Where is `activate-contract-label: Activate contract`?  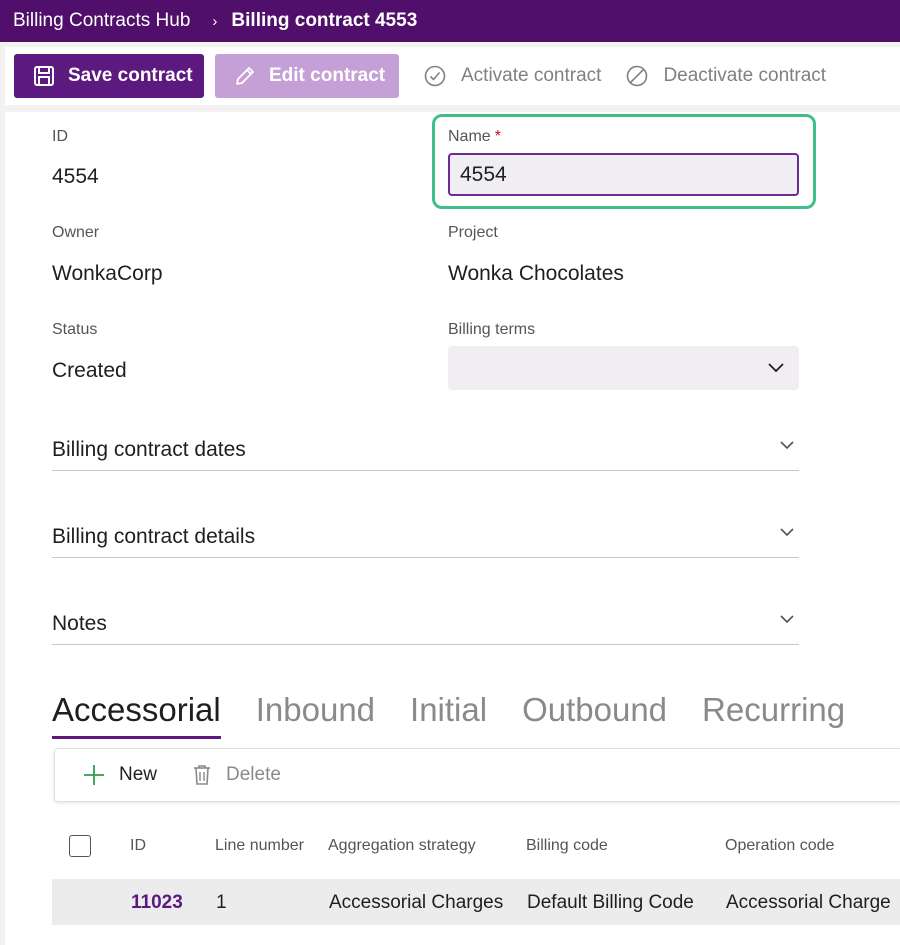
activate-contract-label: Activate contract is located at coordinates (531, 75).